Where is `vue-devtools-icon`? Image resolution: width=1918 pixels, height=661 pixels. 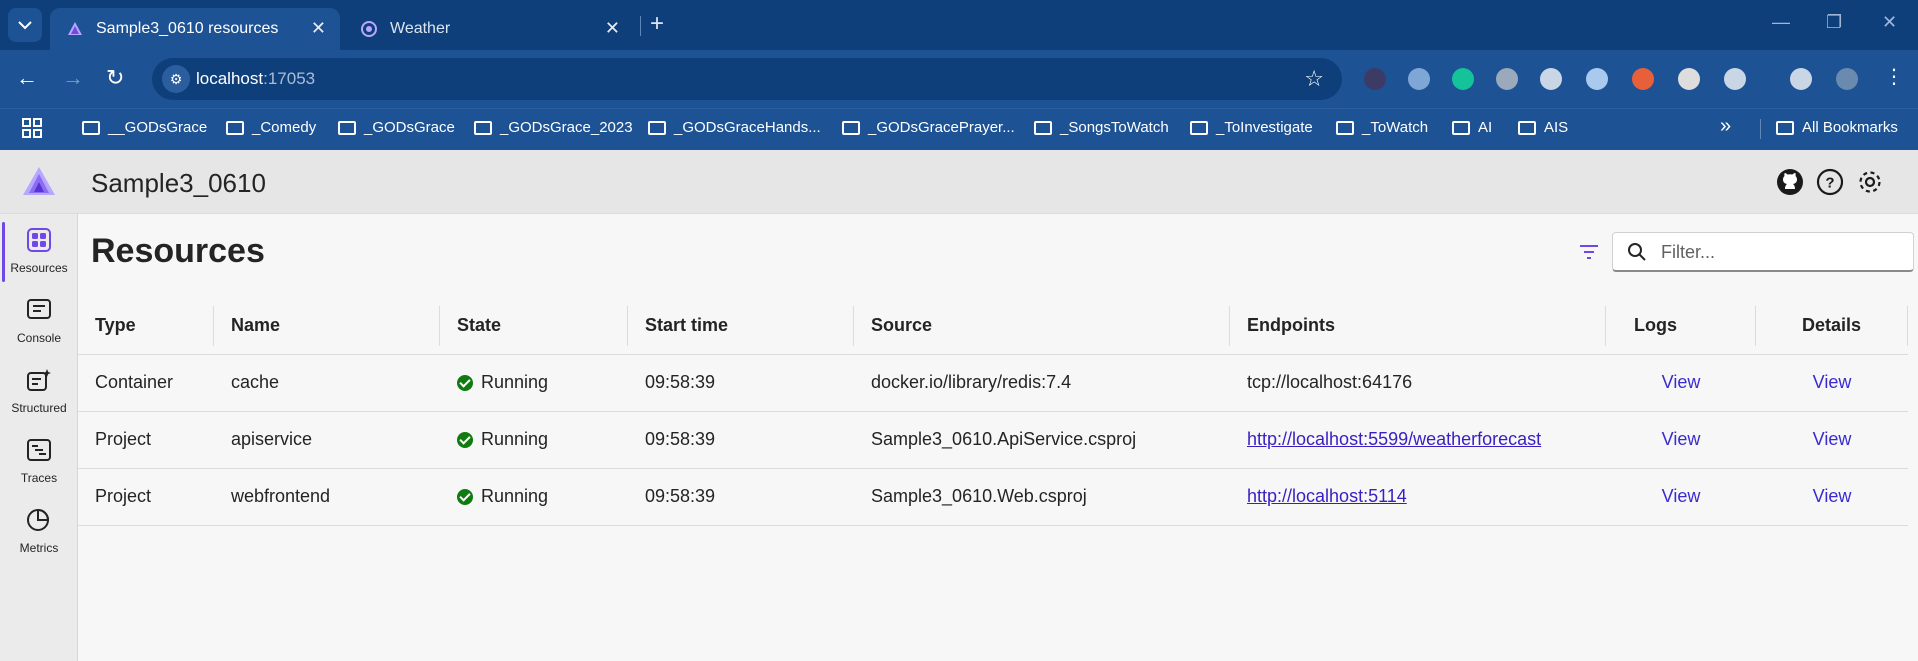 vue-devtools-icon is located at coordinates (1507, 79).